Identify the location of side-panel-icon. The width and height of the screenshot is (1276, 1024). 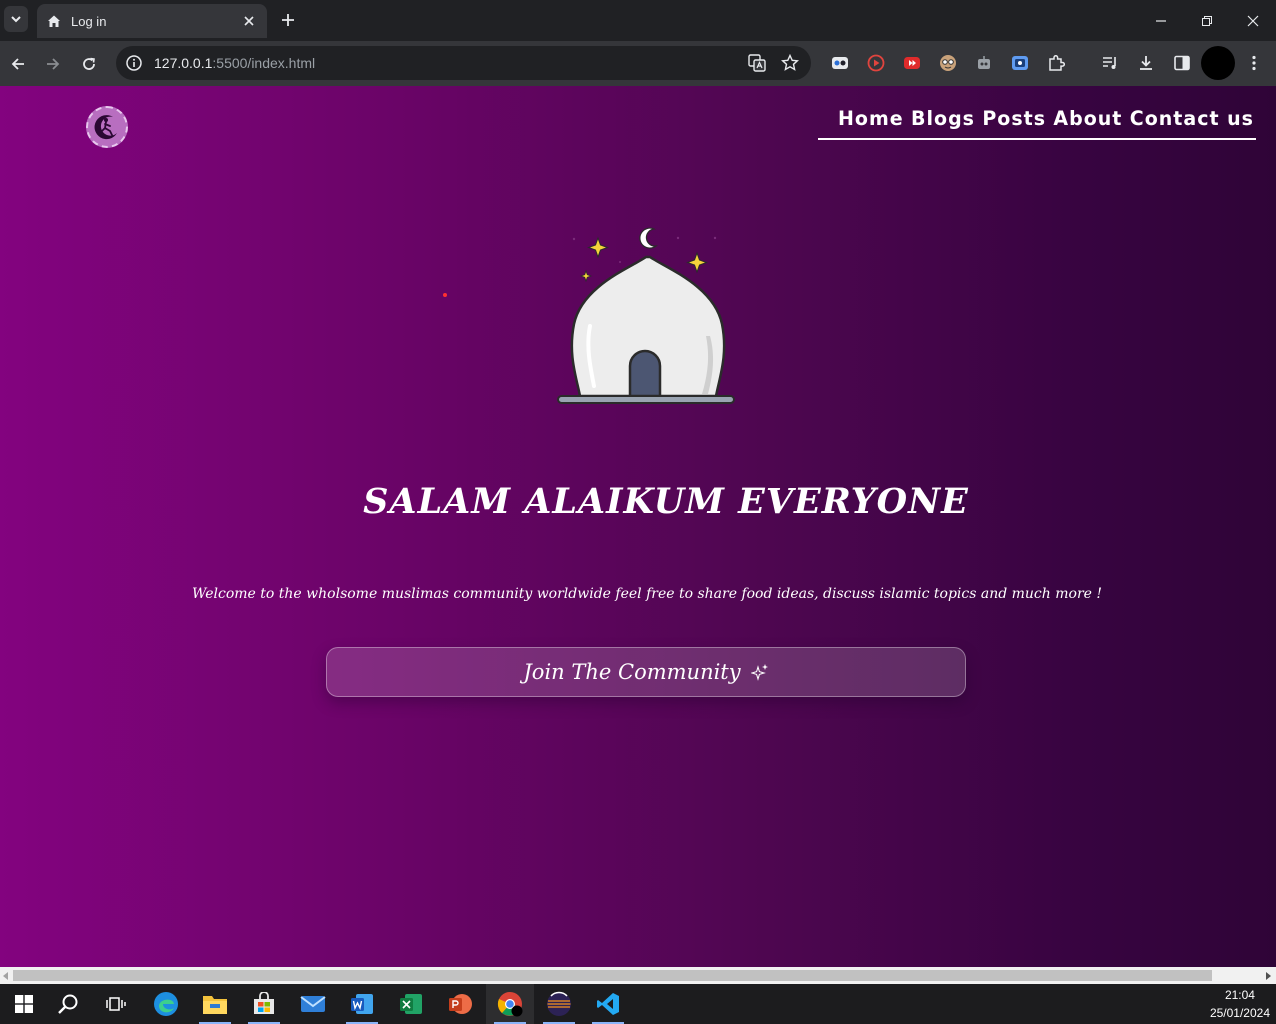
(1182, 63).